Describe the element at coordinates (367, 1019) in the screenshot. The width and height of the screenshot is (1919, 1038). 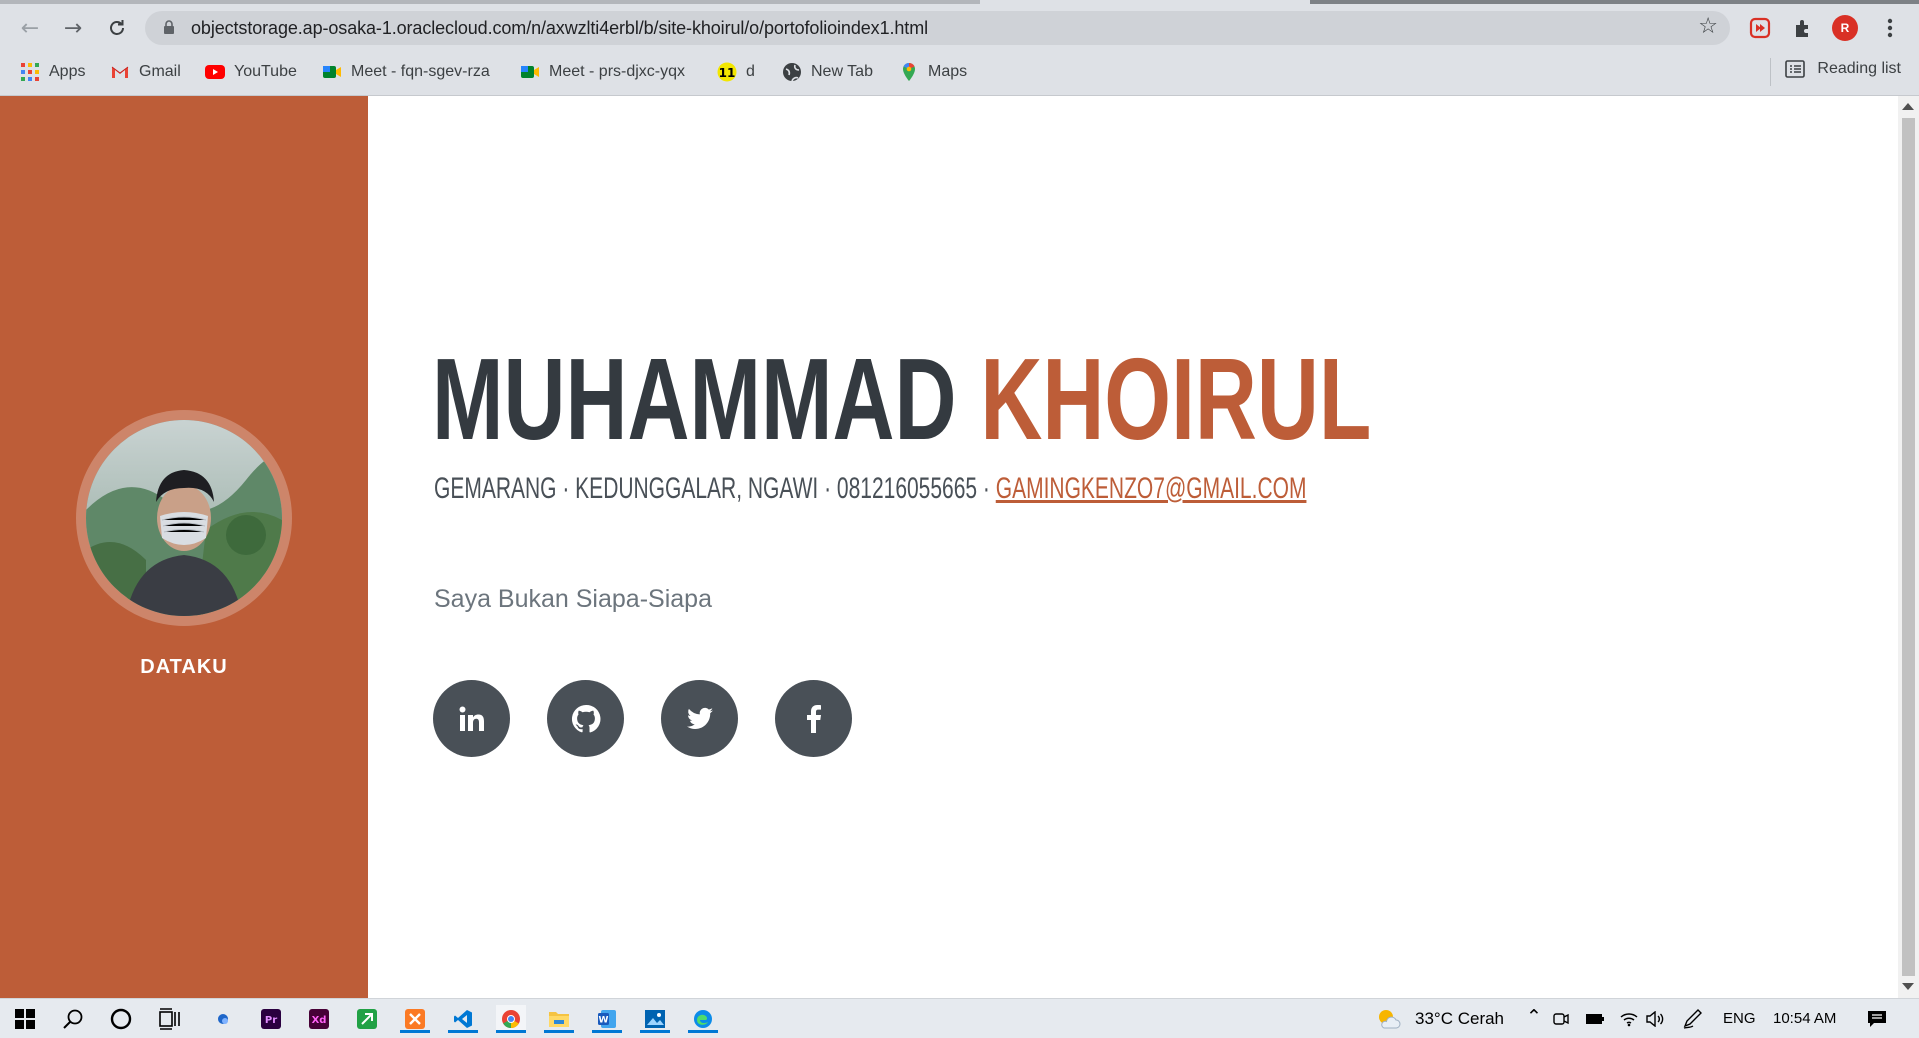
I see `green-app-icon` at that location.